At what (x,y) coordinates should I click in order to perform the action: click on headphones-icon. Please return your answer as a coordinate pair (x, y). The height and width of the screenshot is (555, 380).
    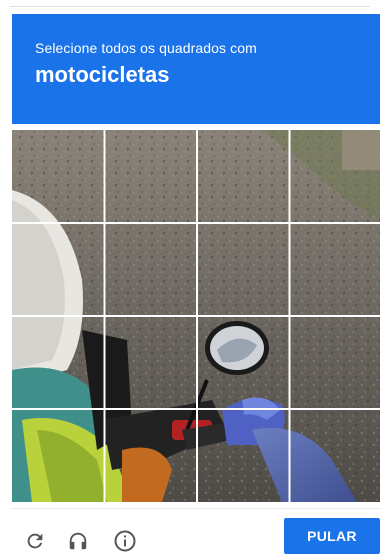
    Looking at the image, I should click on (78, 541).